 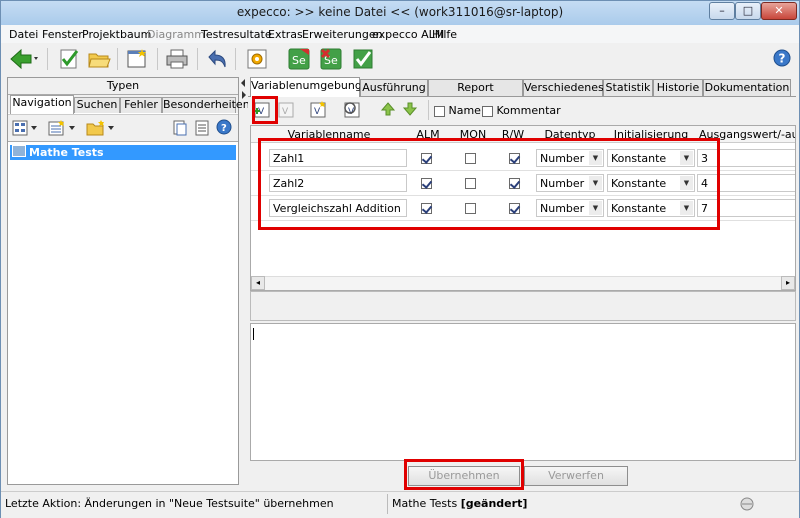 What do you see at coordinates (102, 129) in the screenshot?
I see `new-folder-icon` at bounding box center [102, 129].